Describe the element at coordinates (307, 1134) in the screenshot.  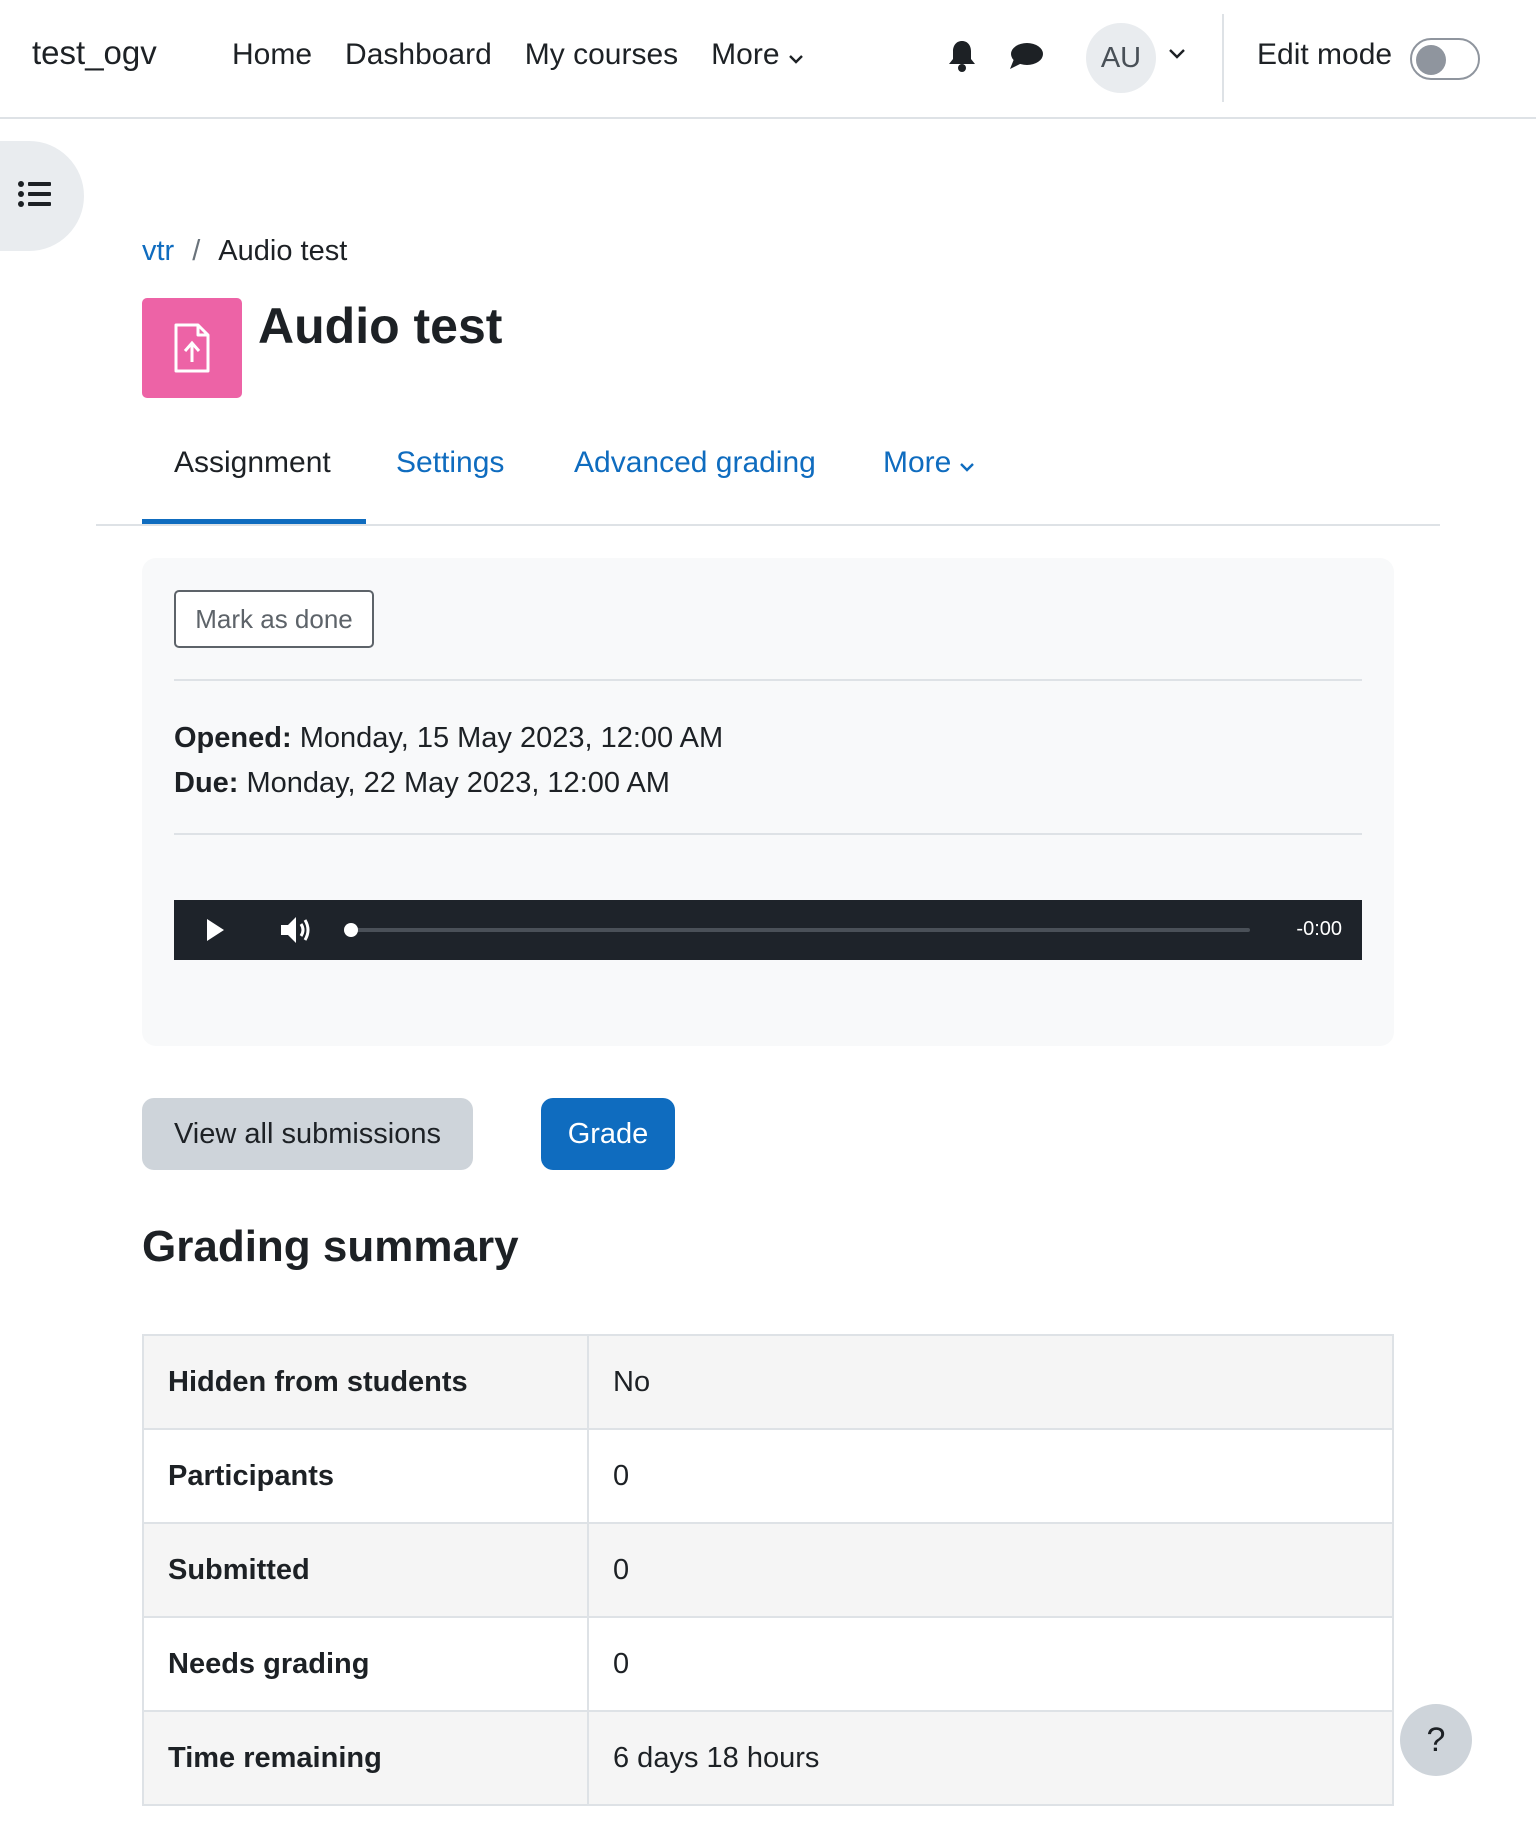
I see `view-all-submissions-button: View all submissions` at that location.